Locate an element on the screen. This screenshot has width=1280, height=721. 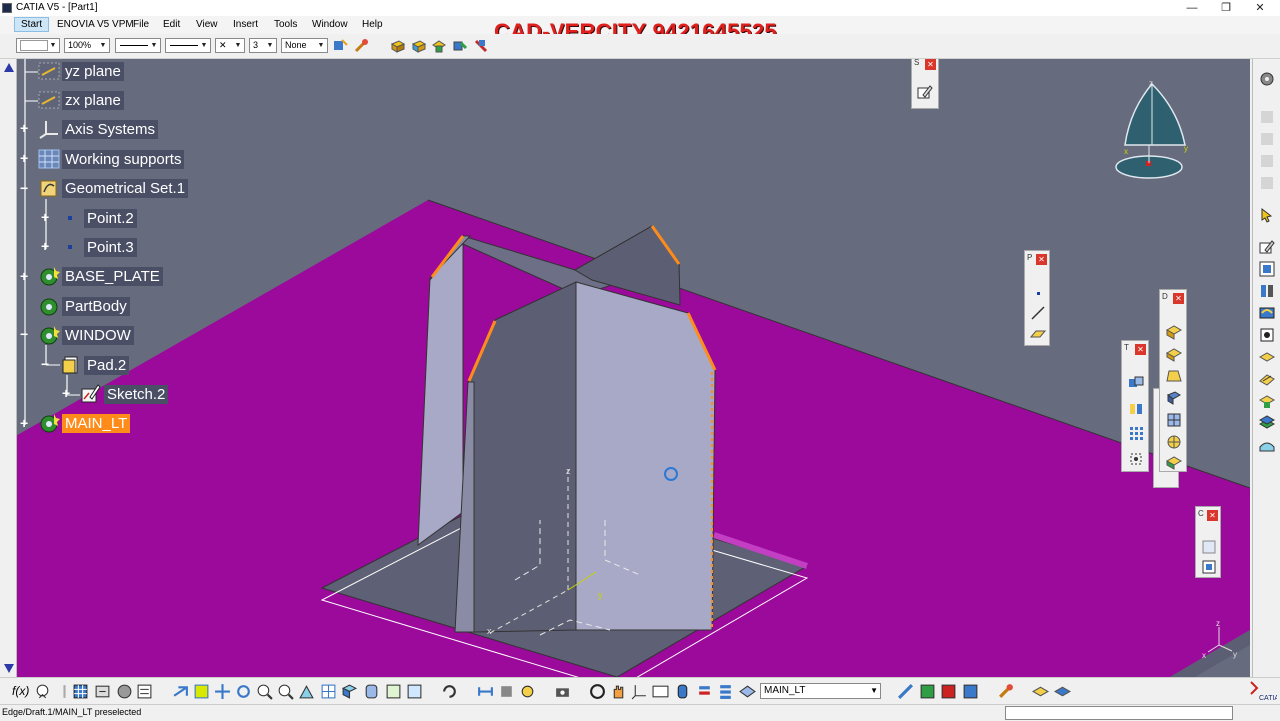
work-object-icon is located at coordinates (747, 691).